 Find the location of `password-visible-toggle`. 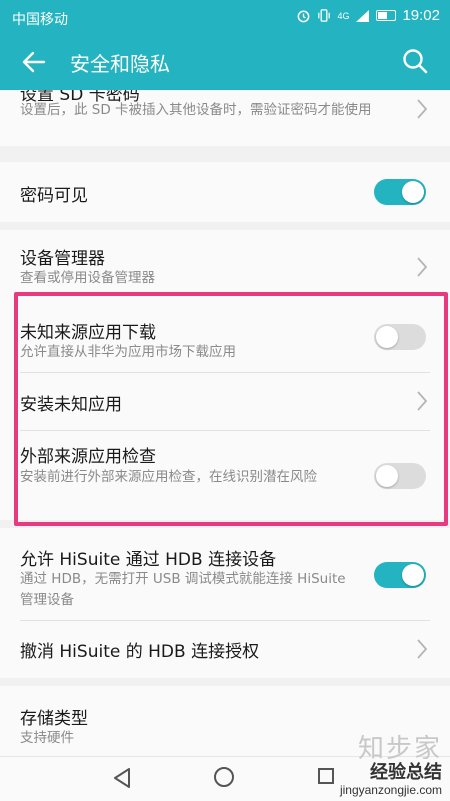

password-visible-toggle is located at coordinates (400, 192).